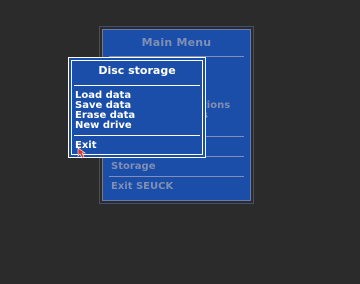 The width and height of the screenshot is (360, 284). Describe the element at coordinates (103, 126) in the screenshot. I see `menu-item-new-drive: New drive` at that location.